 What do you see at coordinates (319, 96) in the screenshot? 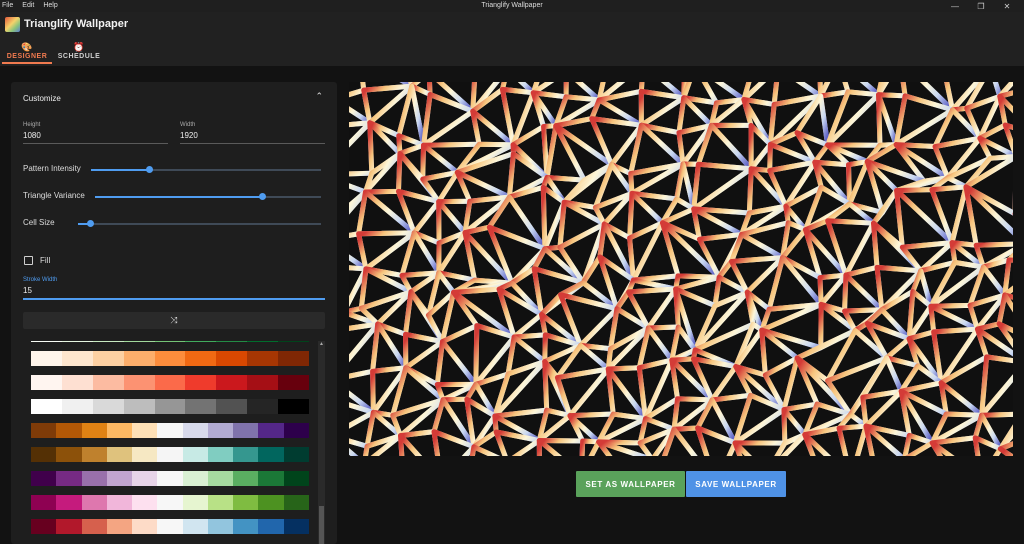
I see `chevron-up-icon: ⌃` at bounding box center [319, 96].